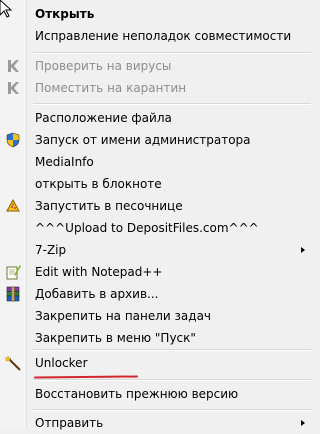  Describe the element at coordinates (98, 184) in the screenshot. I see `menu-item-label: открыть в блокноте` at that location.